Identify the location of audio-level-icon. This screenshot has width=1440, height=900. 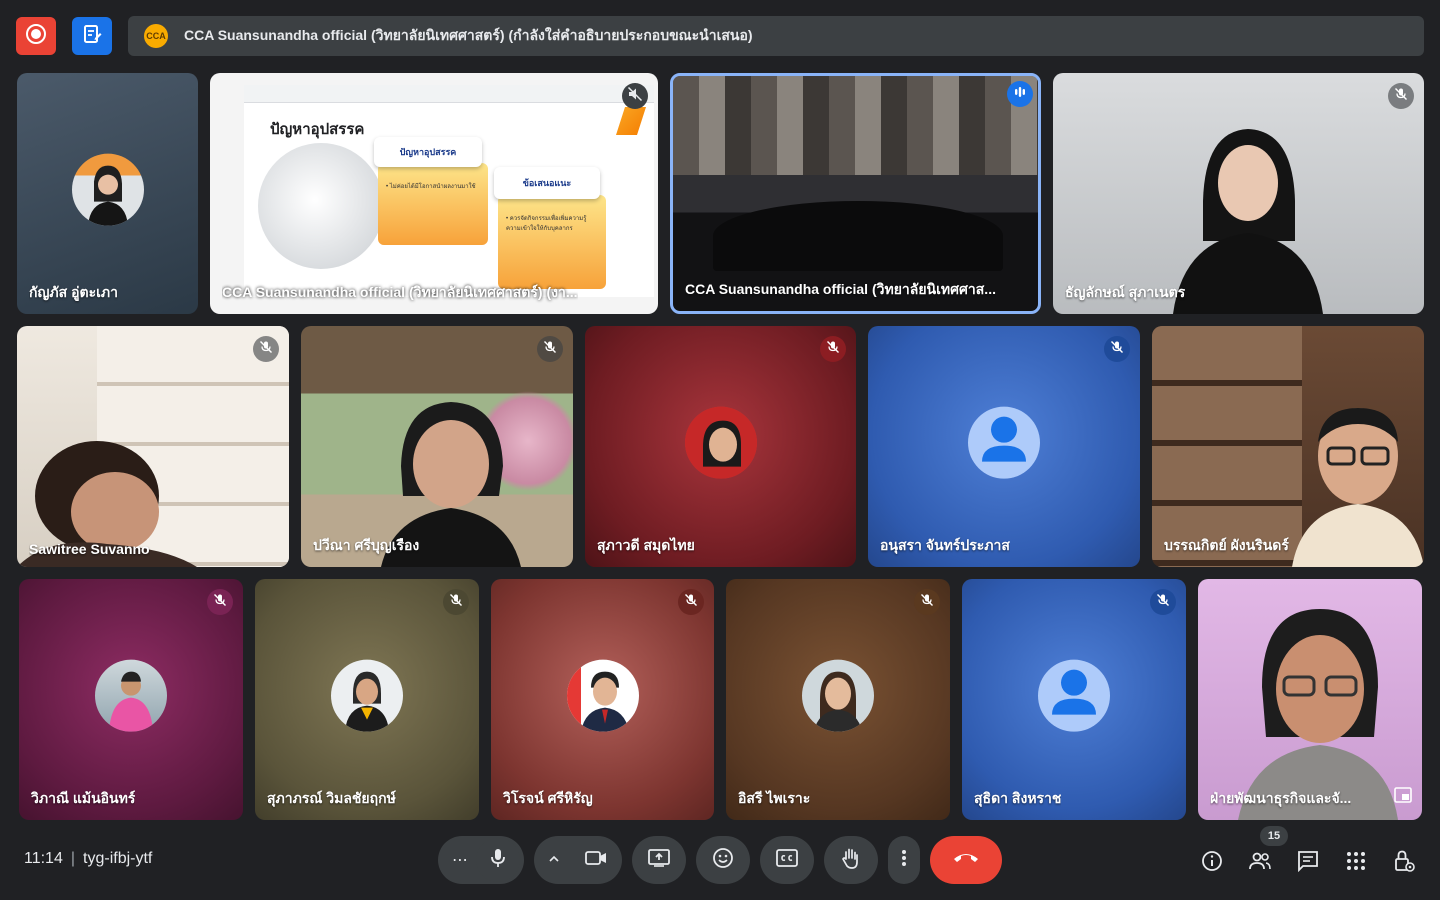
(1020, 94).